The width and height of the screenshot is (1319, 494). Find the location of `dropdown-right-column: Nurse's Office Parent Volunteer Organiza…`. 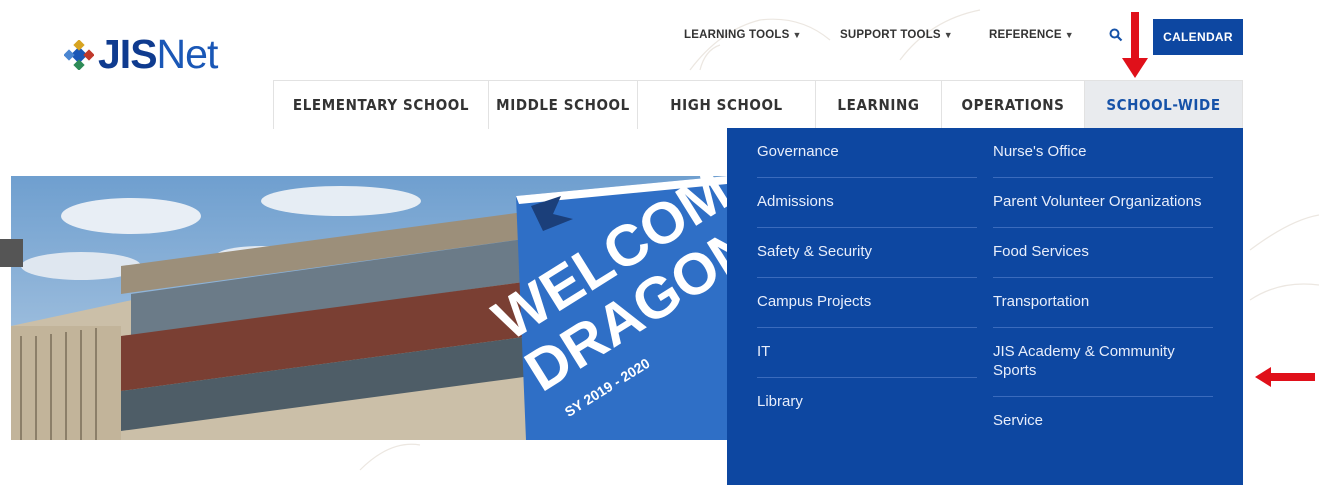

dropdown-right-column: Nurse's Office Parent Volunteer Organiza… is located at coordinates (1103, 287).